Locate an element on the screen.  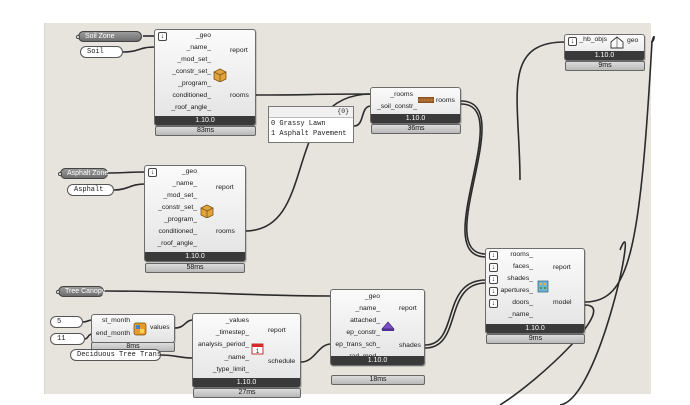
input-soil-constr: _soil_constr_ is located at coordinates (395, 107).